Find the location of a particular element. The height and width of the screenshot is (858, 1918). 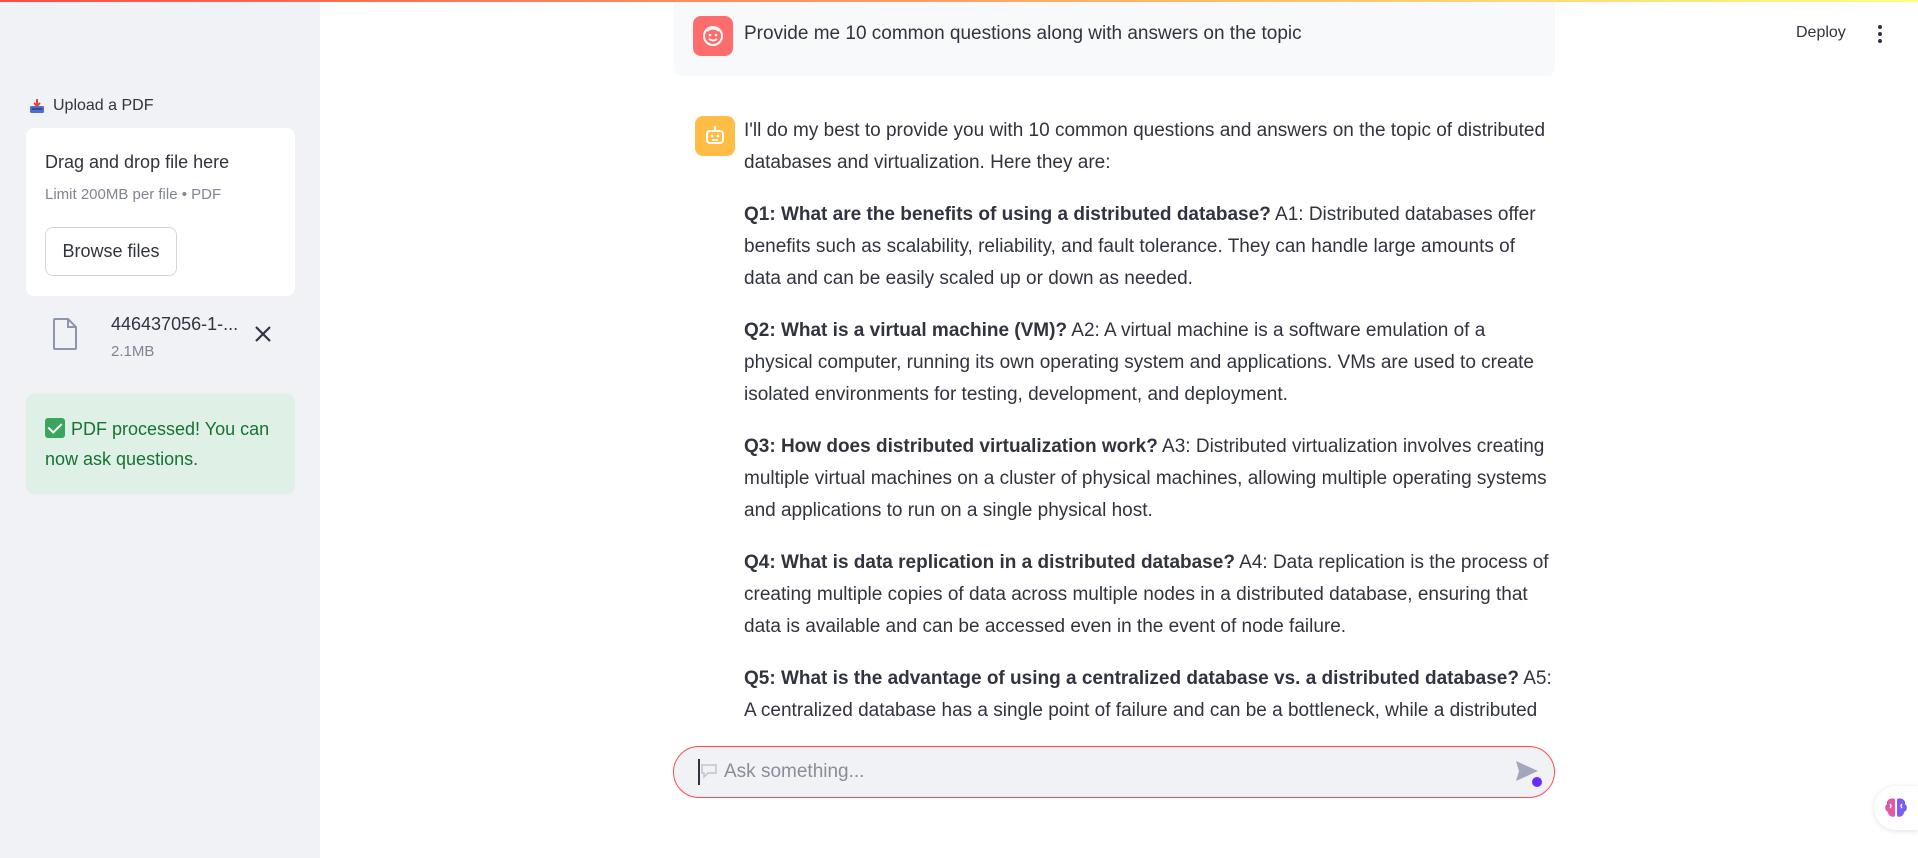

status-dot is located at coordinates (1537, 782).